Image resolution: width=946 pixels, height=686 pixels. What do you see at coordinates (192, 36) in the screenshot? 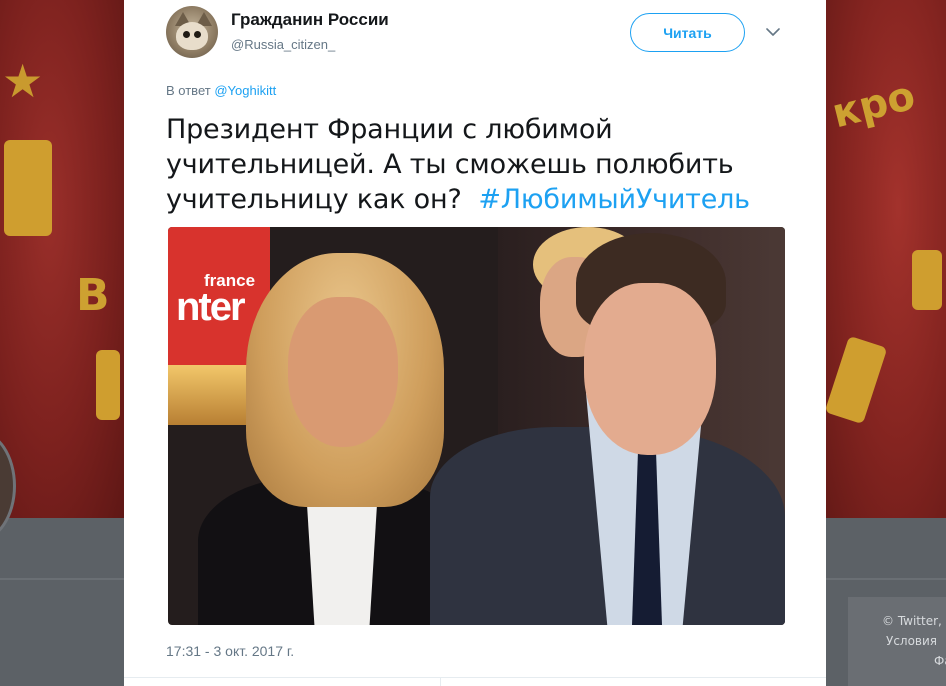
I see `cat-face` at bounding box center [192, 36].